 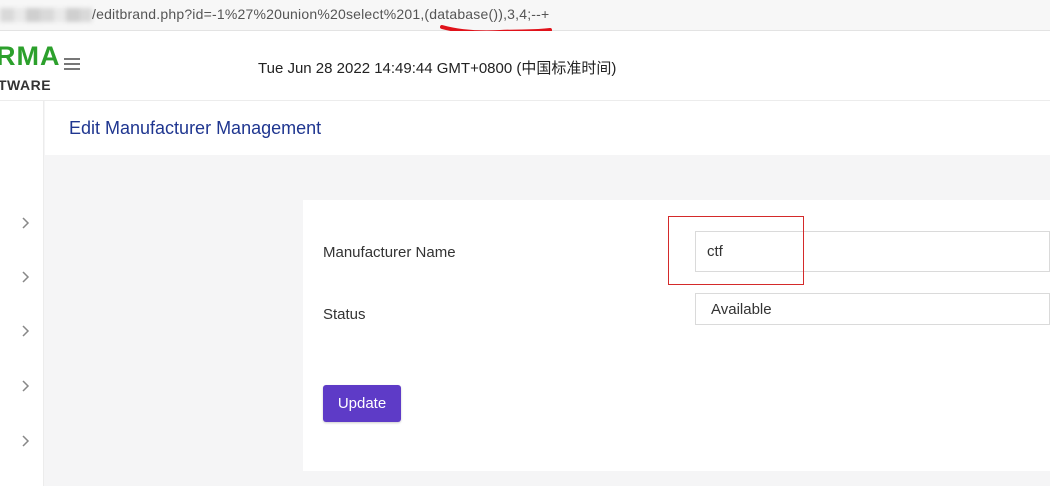 I want to click on logo-subtitle: TWARE, so click(x=26, y=85).